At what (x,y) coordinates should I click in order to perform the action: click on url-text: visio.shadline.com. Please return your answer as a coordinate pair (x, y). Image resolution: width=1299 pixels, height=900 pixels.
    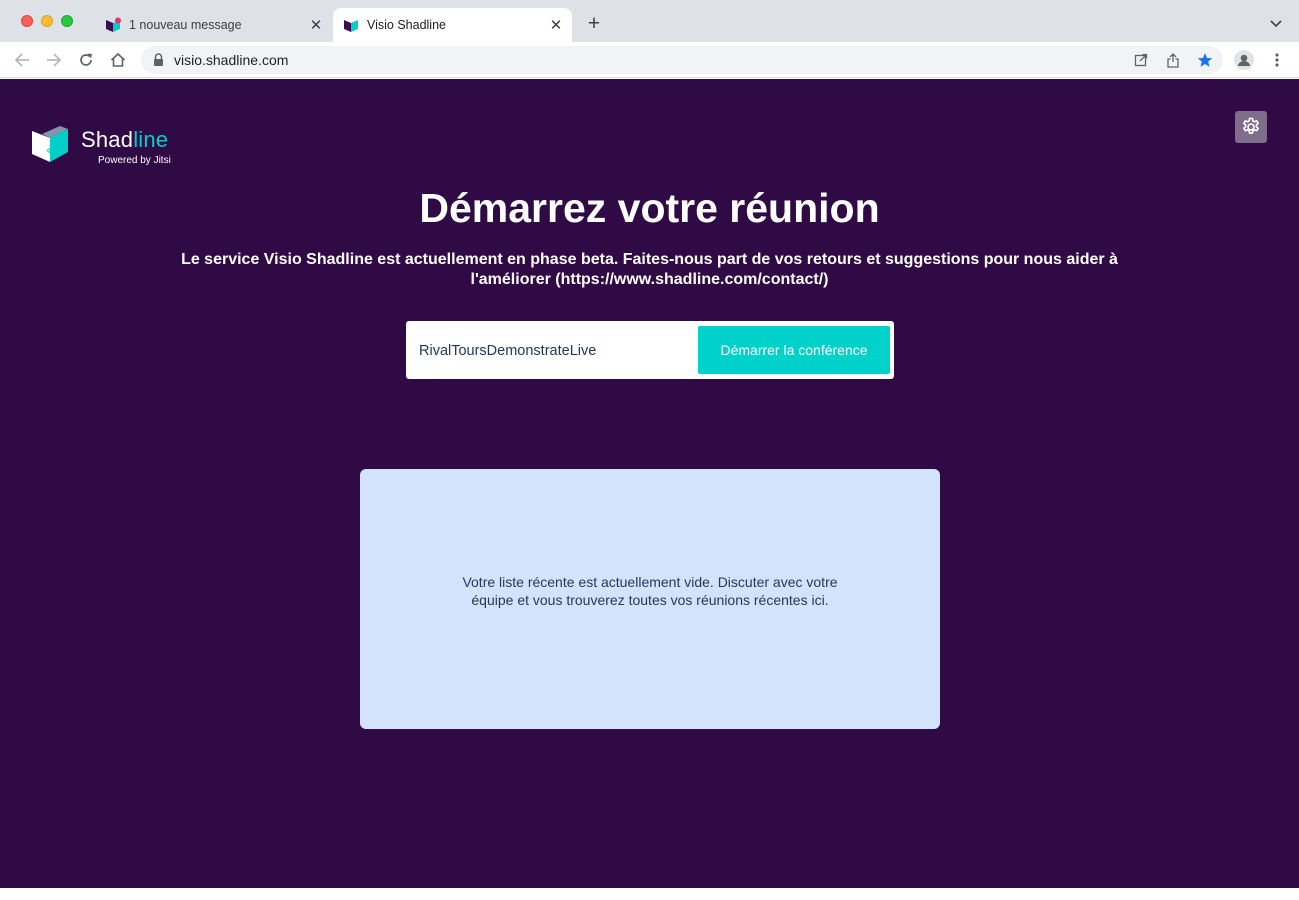
    Looking at the image, I should click on (231, 60).